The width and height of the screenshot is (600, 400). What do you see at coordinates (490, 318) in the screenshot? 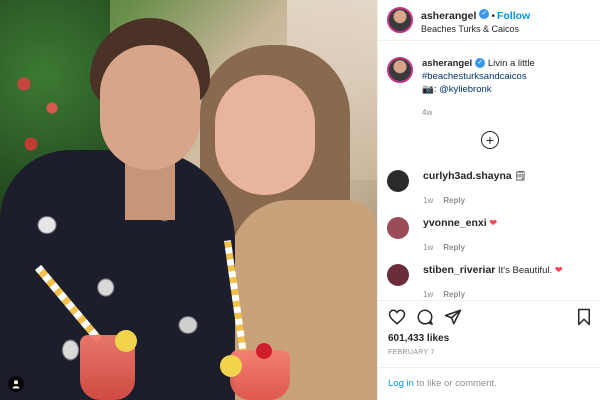
I see `action-bar` at bounding box center [490, 318].